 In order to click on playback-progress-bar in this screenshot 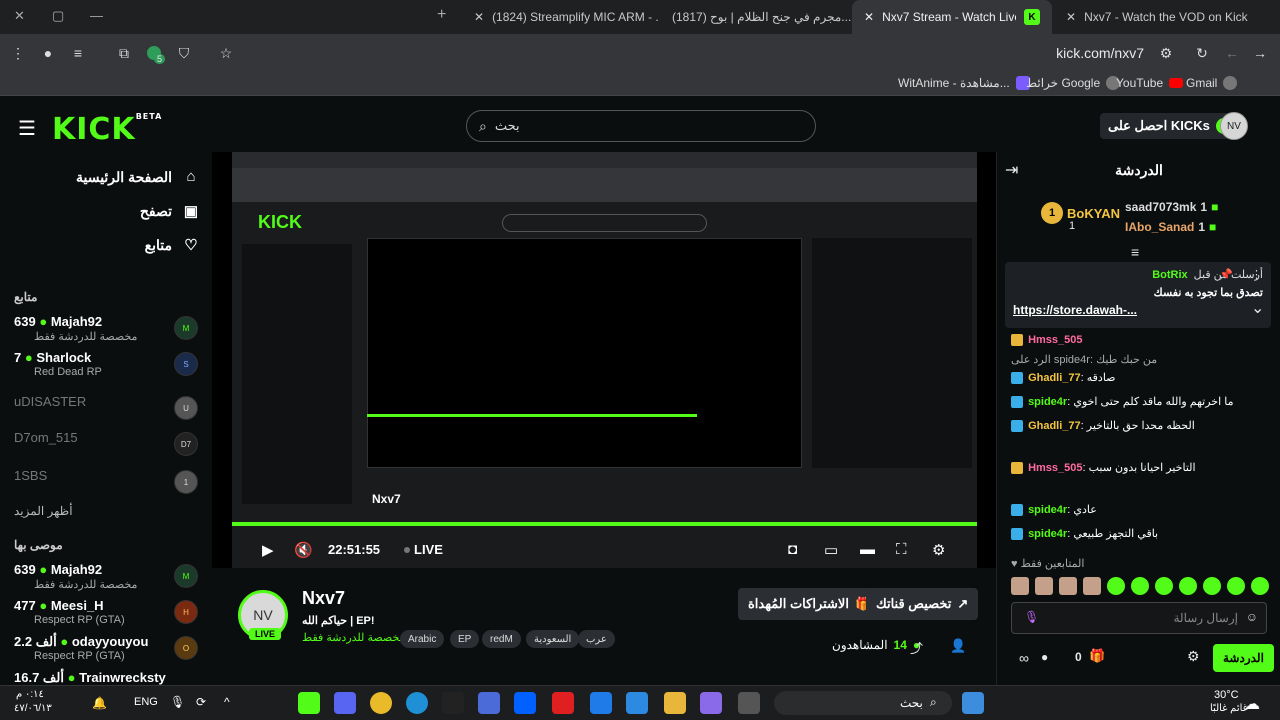, I will do `click(604, 524)`.